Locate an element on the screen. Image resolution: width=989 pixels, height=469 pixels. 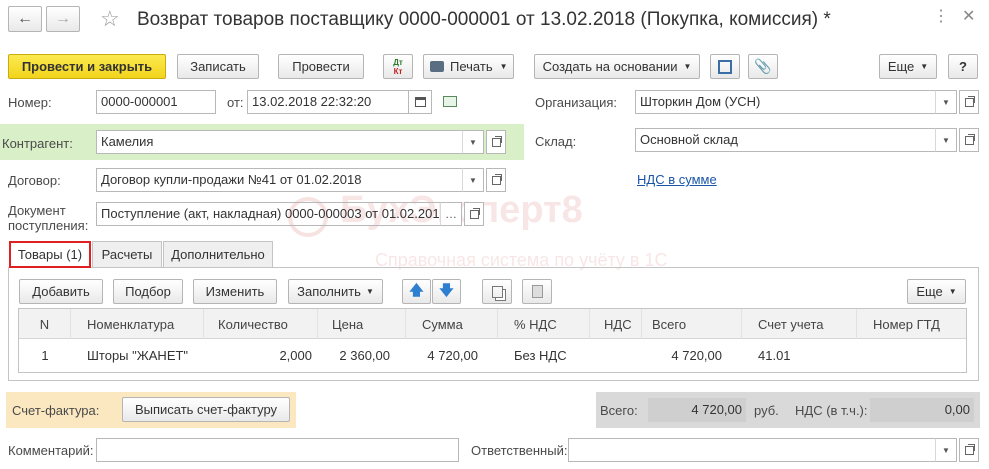
structure-button is located at coordinates (725, 66).